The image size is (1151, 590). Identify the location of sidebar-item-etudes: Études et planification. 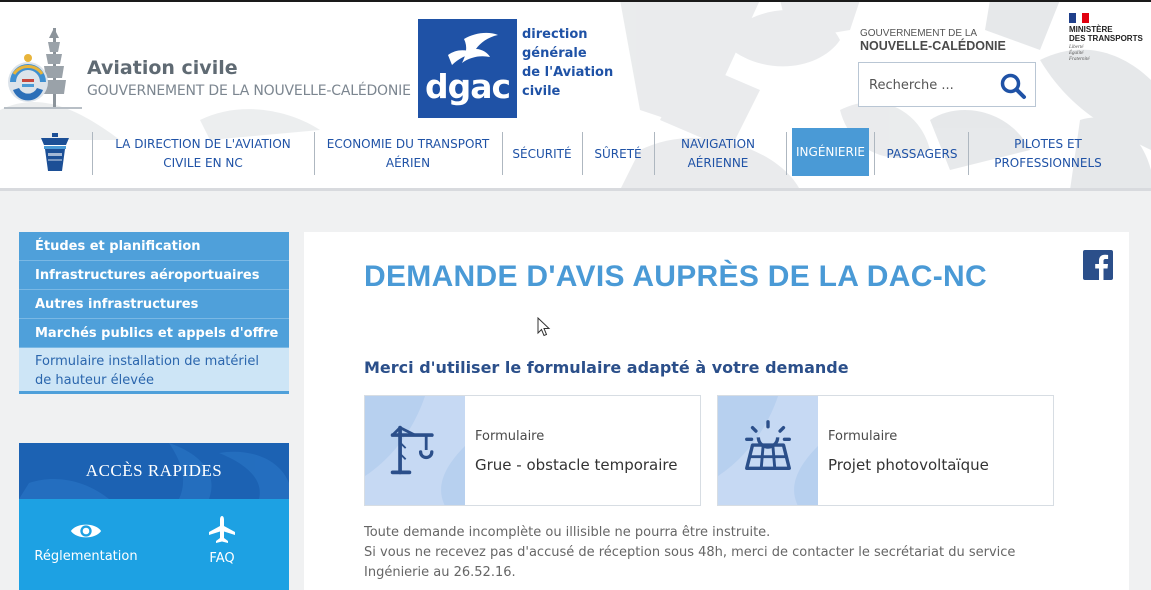
(154, 246).